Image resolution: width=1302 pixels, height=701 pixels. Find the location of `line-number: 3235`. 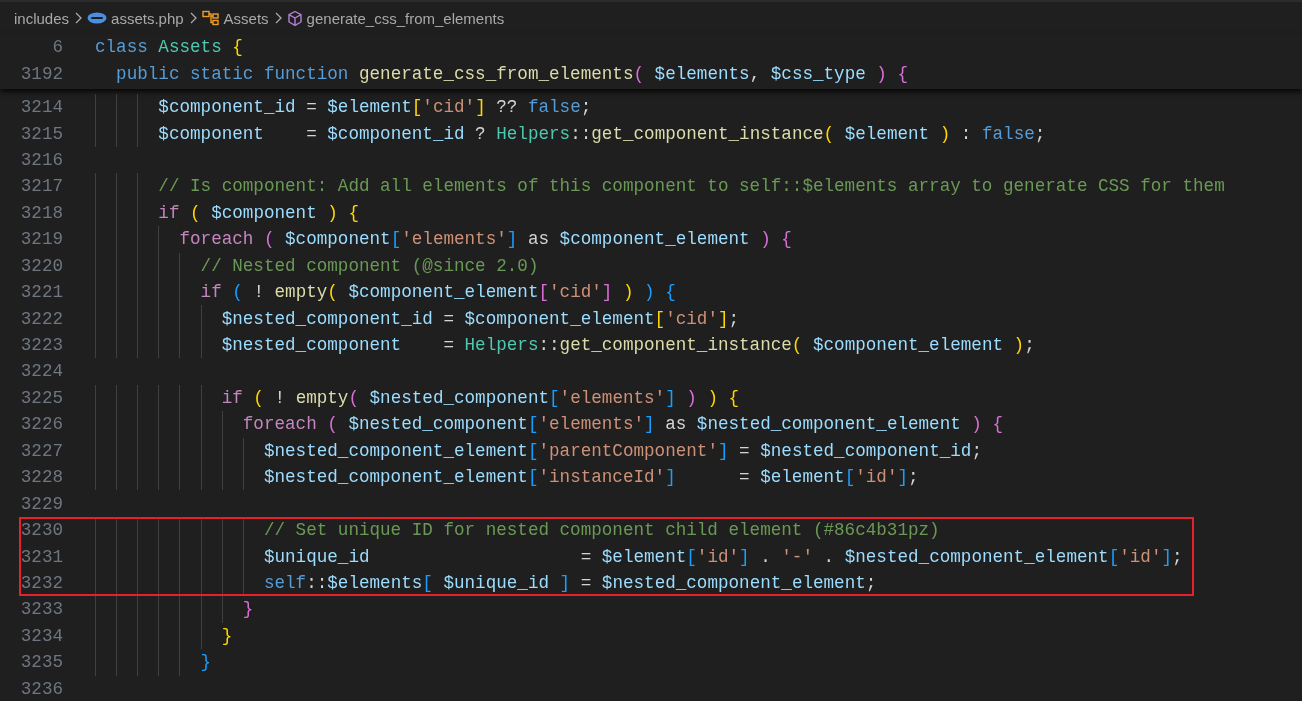

line-number: 3235 is located at coordinates (41, 662).